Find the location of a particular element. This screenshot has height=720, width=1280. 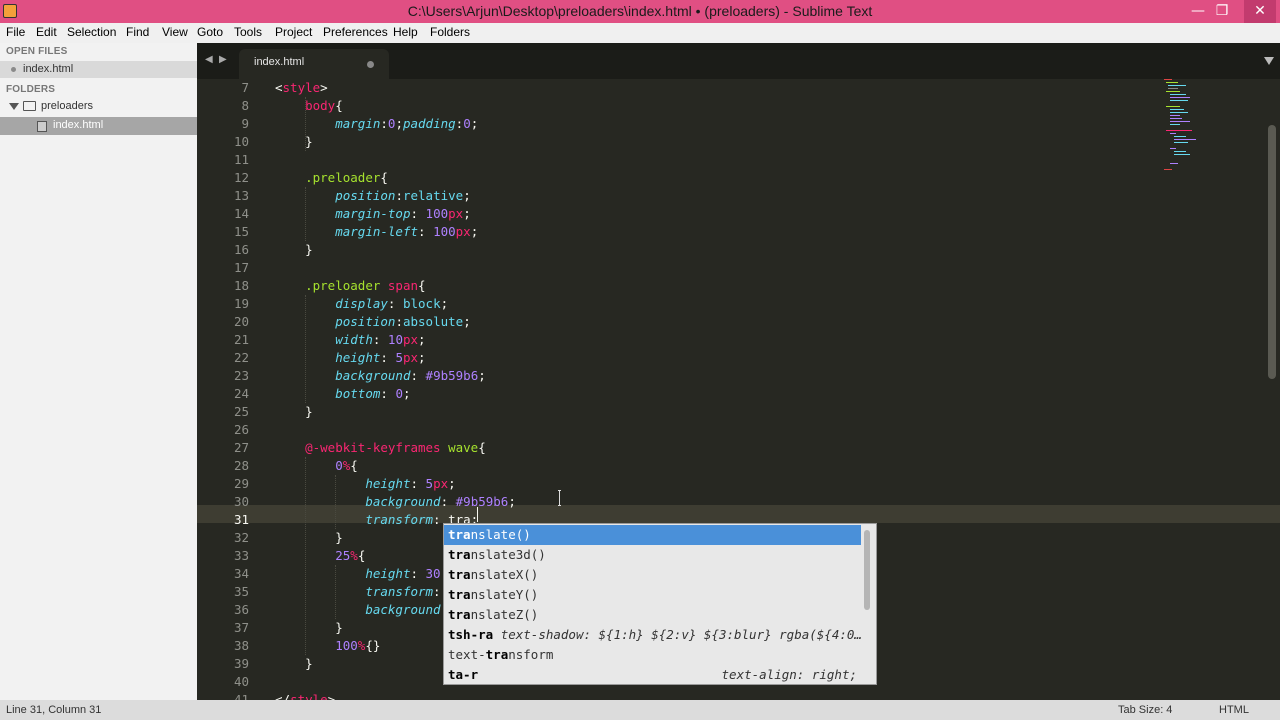

code-line-21: width: 10px; is located at coordinates (380, 339).